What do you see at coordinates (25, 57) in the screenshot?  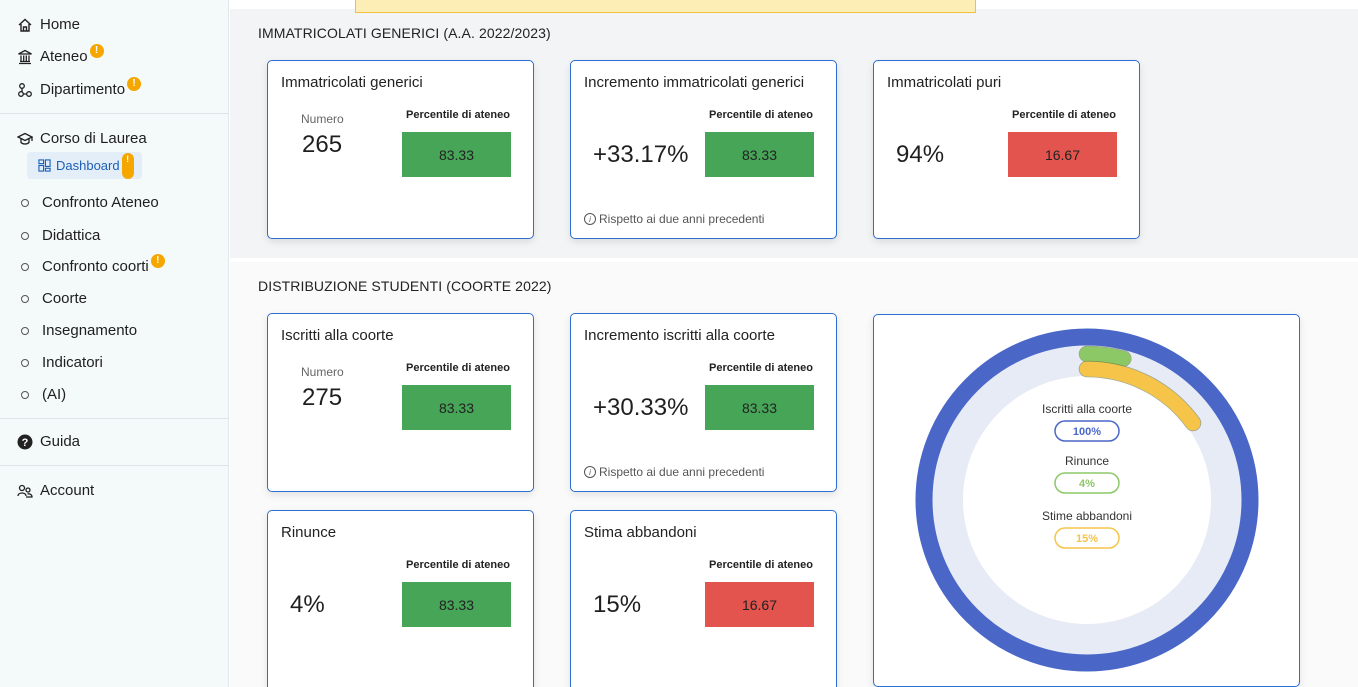 I see `institution-icon` at bounding box center [25, 57].